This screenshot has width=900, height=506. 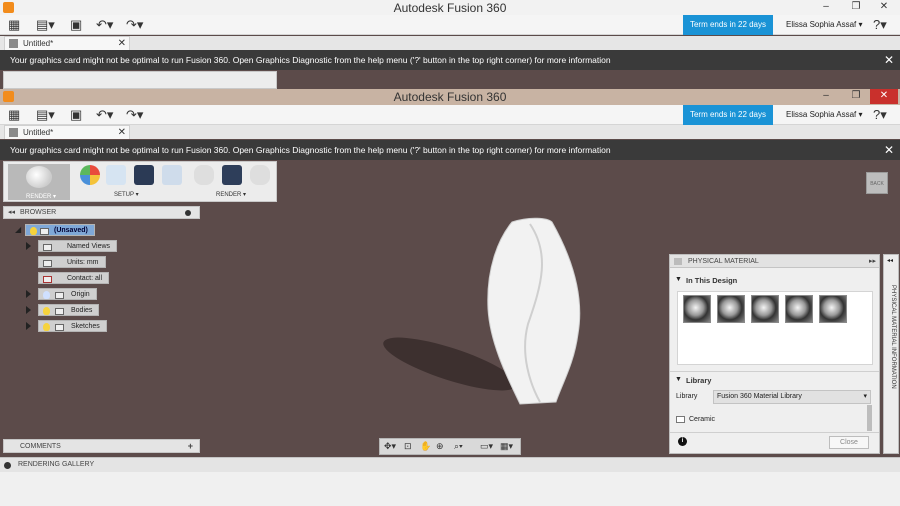 I want to click on zoom-icon: ⊕, so click(x=440, y=446).